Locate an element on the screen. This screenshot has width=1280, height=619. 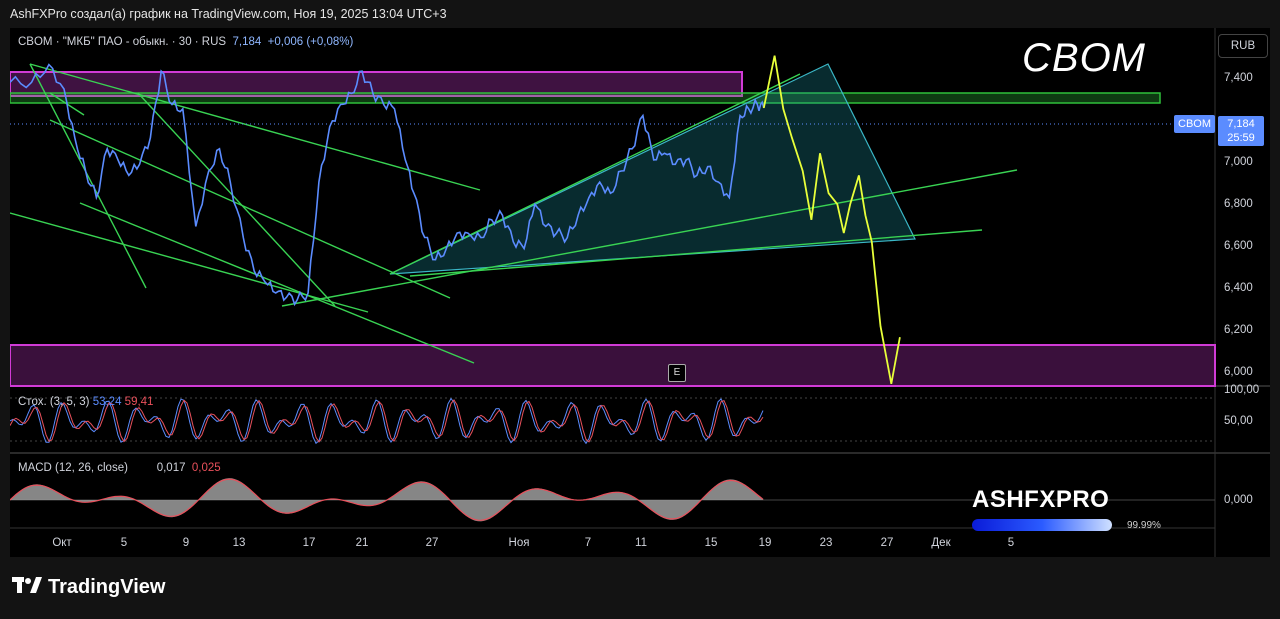
earnings-marker: E is located at coordinates (677, 373).